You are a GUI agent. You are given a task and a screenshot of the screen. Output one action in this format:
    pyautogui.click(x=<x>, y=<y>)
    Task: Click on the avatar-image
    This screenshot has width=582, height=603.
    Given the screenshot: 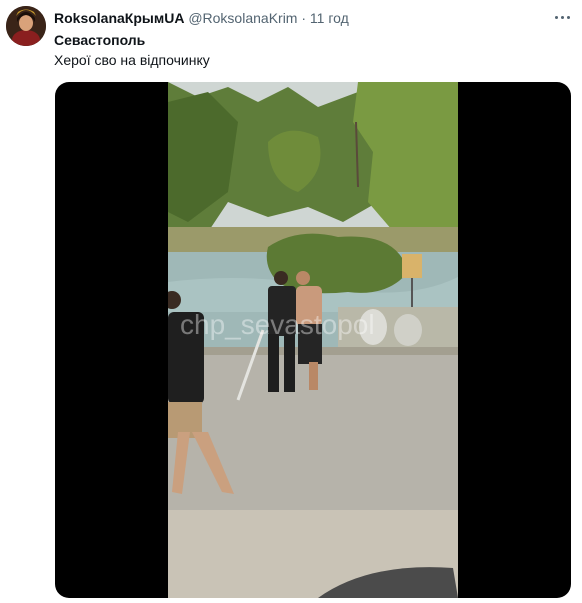 What is the action you would take?
    pyautogui.click(x=26, y=26)
    